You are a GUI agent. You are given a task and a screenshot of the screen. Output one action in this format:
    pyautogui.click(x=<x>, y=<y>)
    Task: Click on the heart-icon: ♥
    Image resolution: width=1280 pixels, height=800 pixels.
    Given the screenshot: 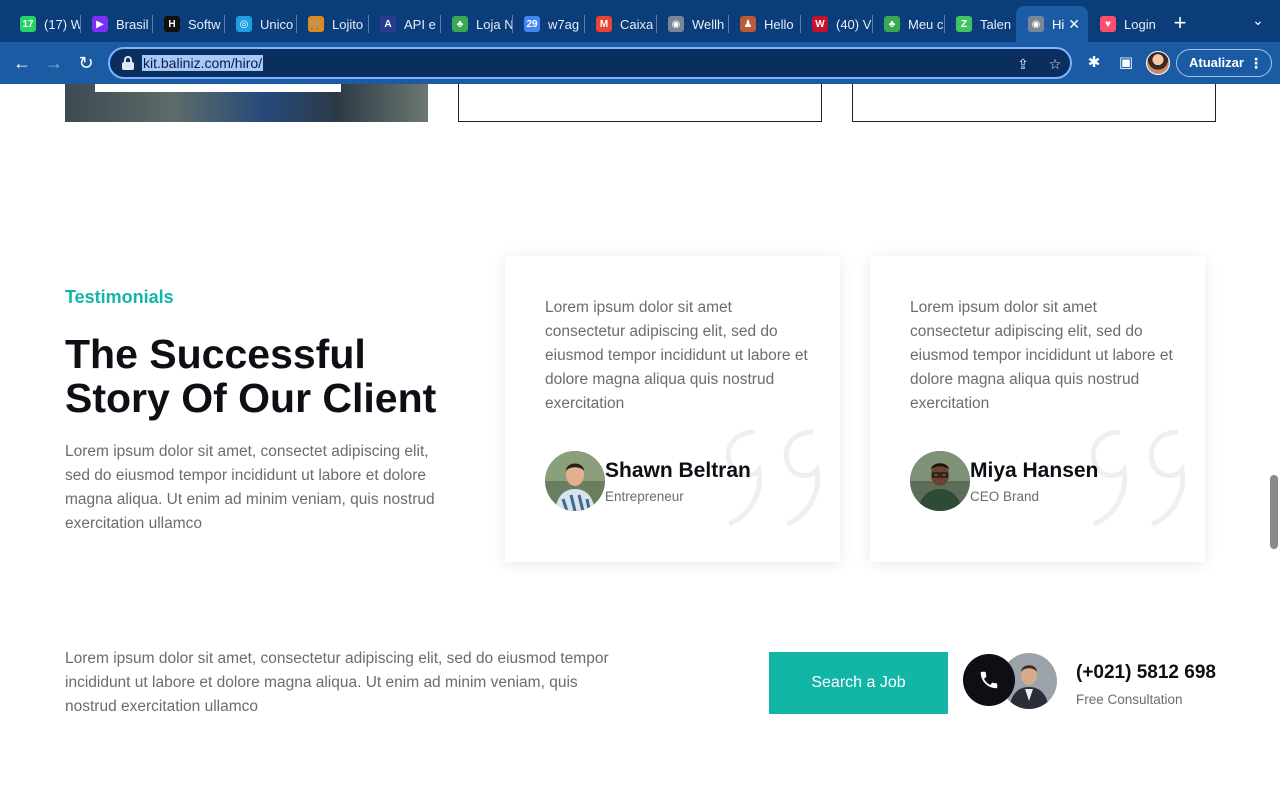 What is the action you would take?
    pyautogui.click(x=1108, y=24)
    